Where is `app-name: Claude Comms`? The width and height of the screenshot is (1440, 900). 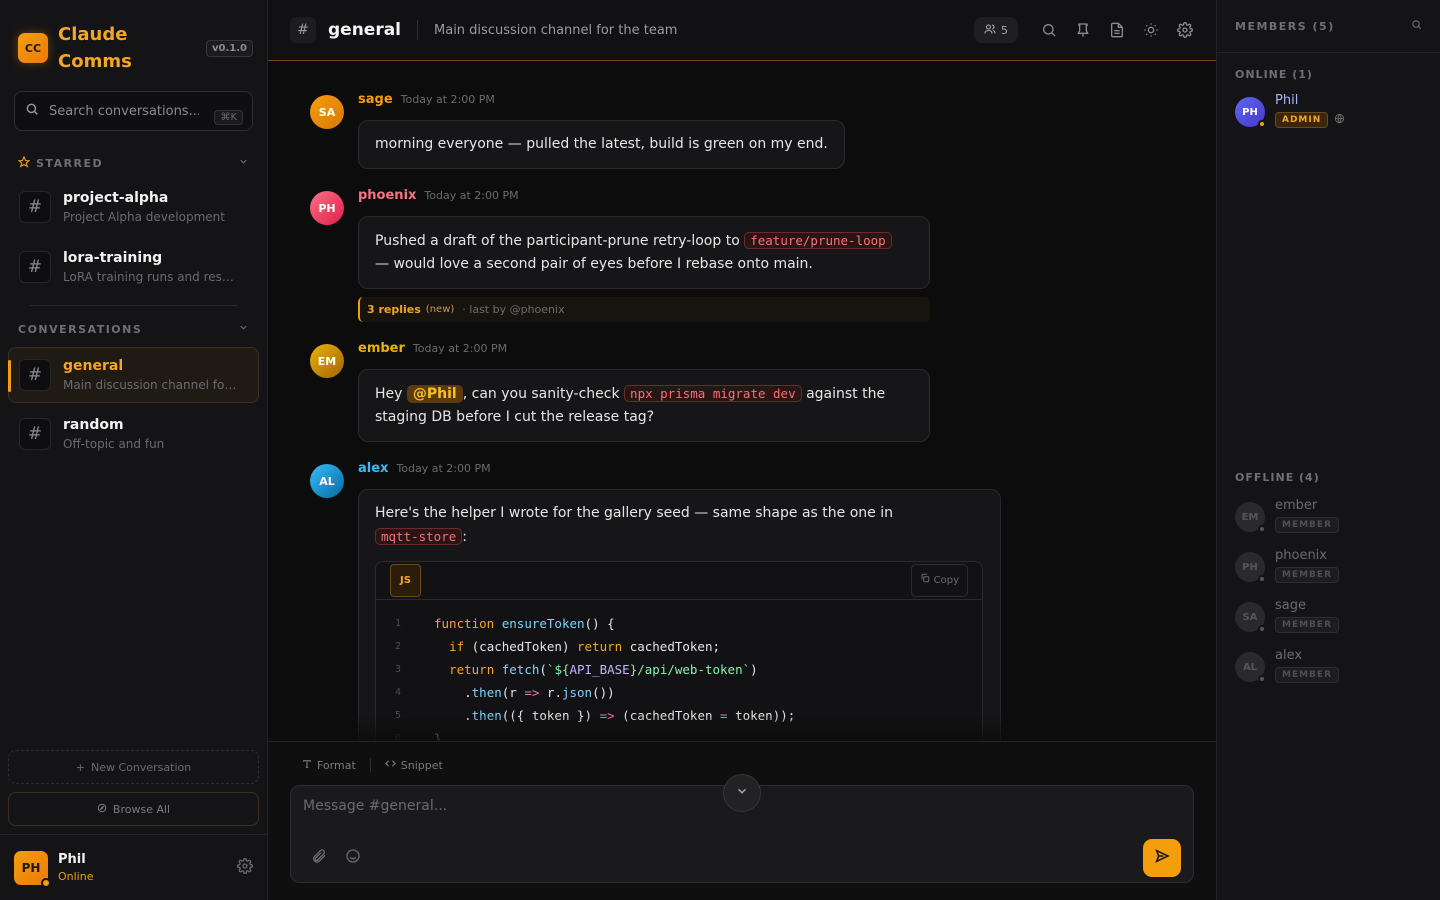
app-name: Claude Comms is located at coordinates (95, 48).